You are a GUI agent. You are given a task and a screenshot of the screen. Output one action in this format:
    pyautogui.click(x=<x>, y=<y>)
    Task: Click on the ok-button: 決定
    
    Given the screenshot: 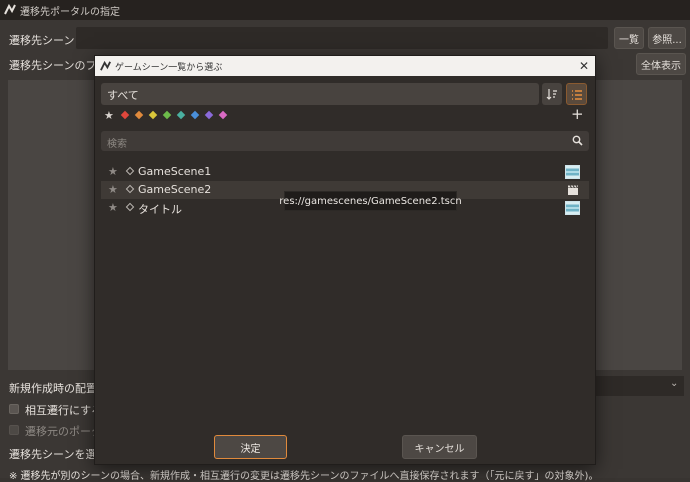 What is the action you would take?
    pyautogui.click(x=250, y=447)
    